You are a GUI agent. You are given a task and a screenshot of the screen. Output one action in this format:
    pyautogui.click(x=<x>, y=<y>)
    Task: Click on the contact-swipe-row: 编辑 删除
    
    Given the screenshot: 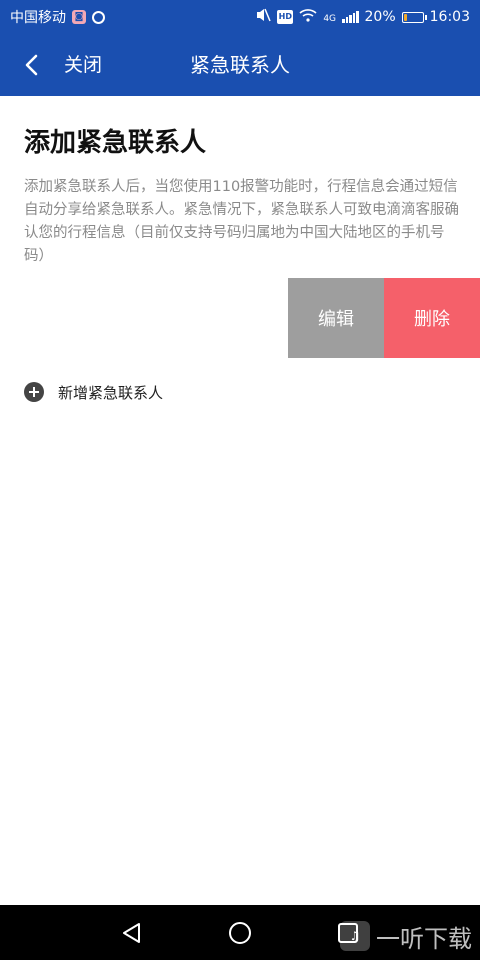 What is the action you would take?
    pyautogui.click(x=240, y=318)
    